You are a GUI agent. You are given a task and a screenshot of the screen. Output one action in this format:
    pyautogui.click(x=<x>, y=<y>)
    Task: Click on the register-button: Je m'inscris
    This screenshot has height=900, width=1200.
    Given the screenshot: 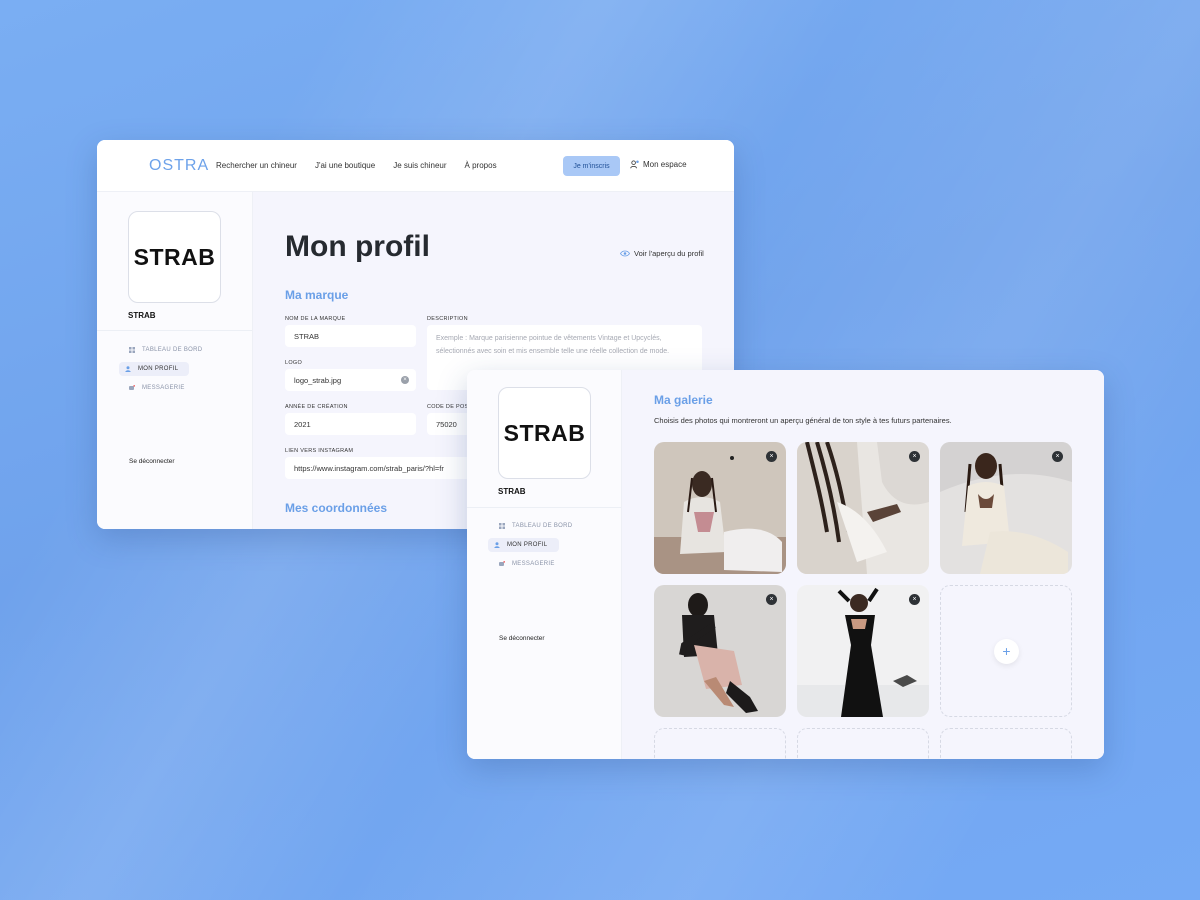 What is the action you would take?
    pyautogui.click(x=591, y=166)
    